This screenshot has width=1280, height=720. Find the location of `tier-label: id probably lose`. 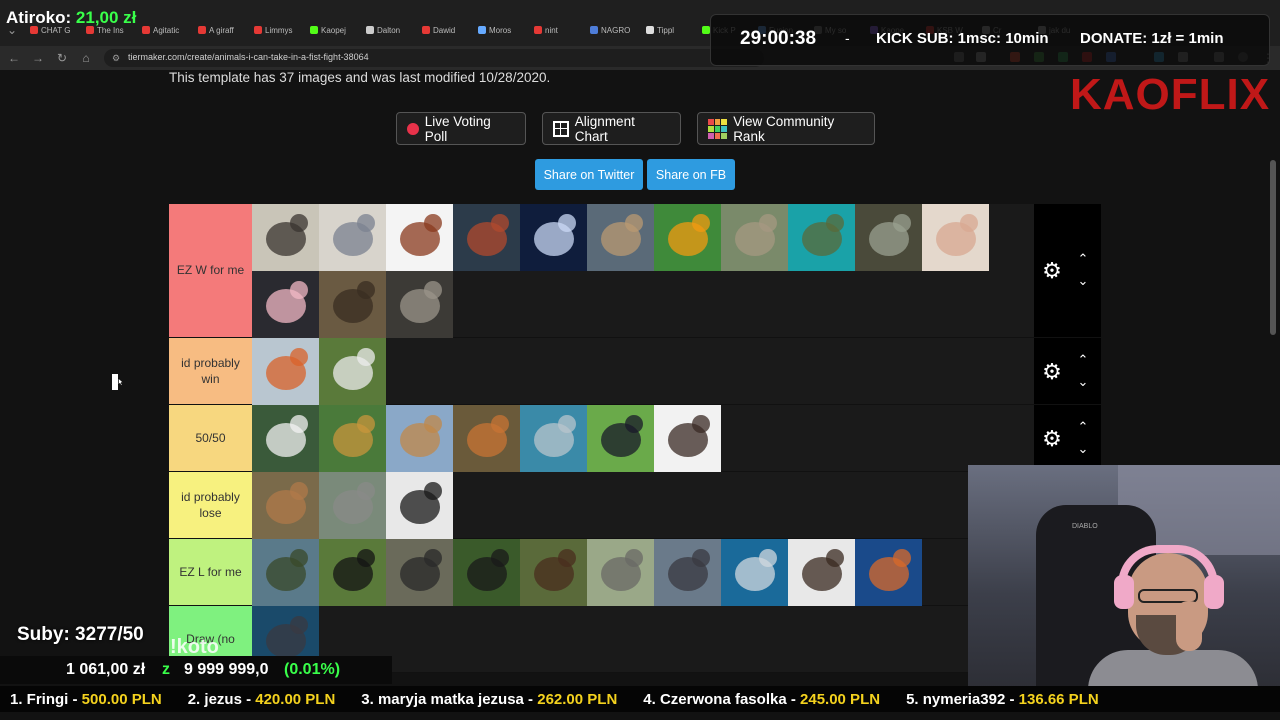

tier-label: id probably lose is located at coordinates (210, 505).